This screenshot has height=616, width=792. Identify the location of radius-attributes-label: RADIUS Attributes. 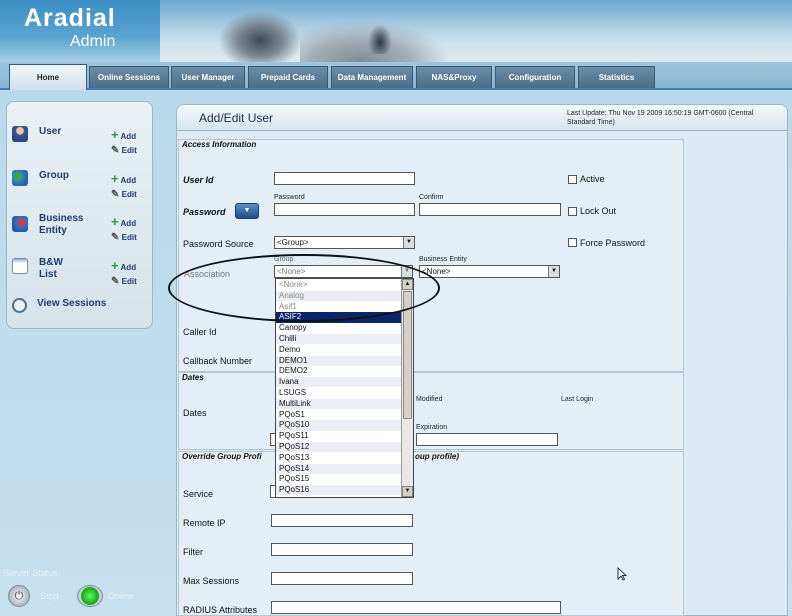
(220, 610).